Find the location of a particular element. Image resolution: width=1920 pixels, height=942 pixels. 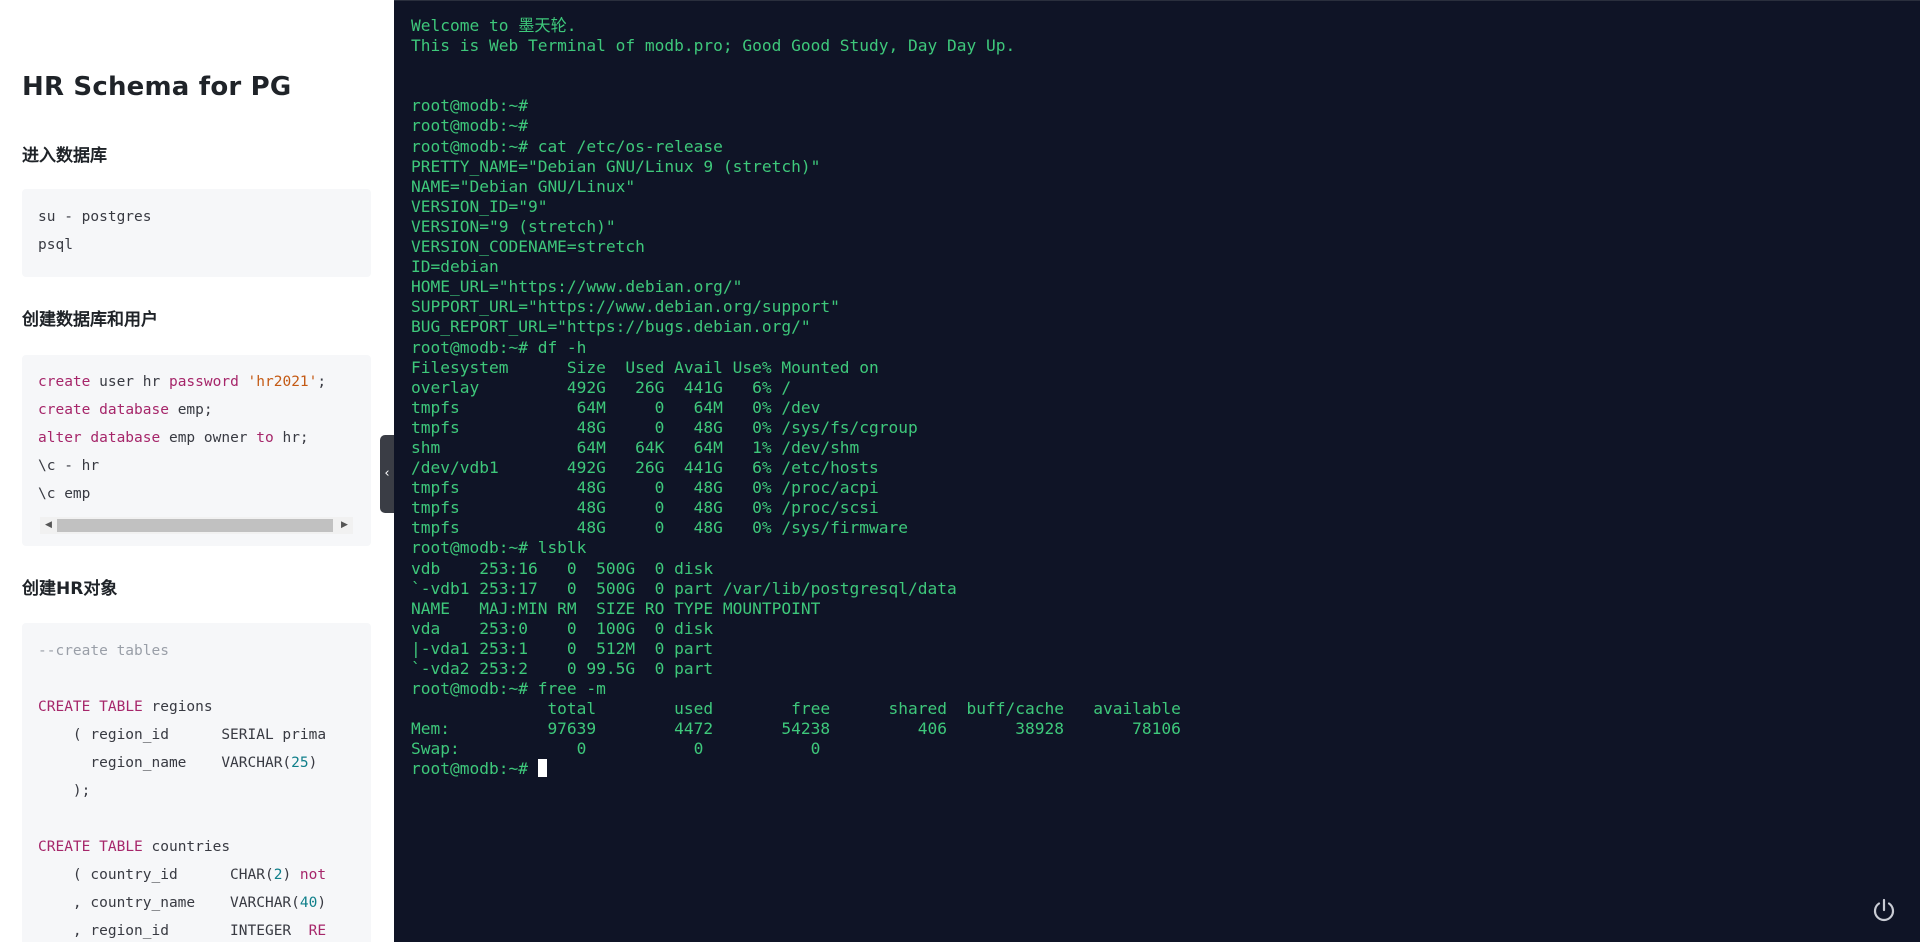

code-line: ( country_id CHAR(2) not is located at coordinates (182, 875).